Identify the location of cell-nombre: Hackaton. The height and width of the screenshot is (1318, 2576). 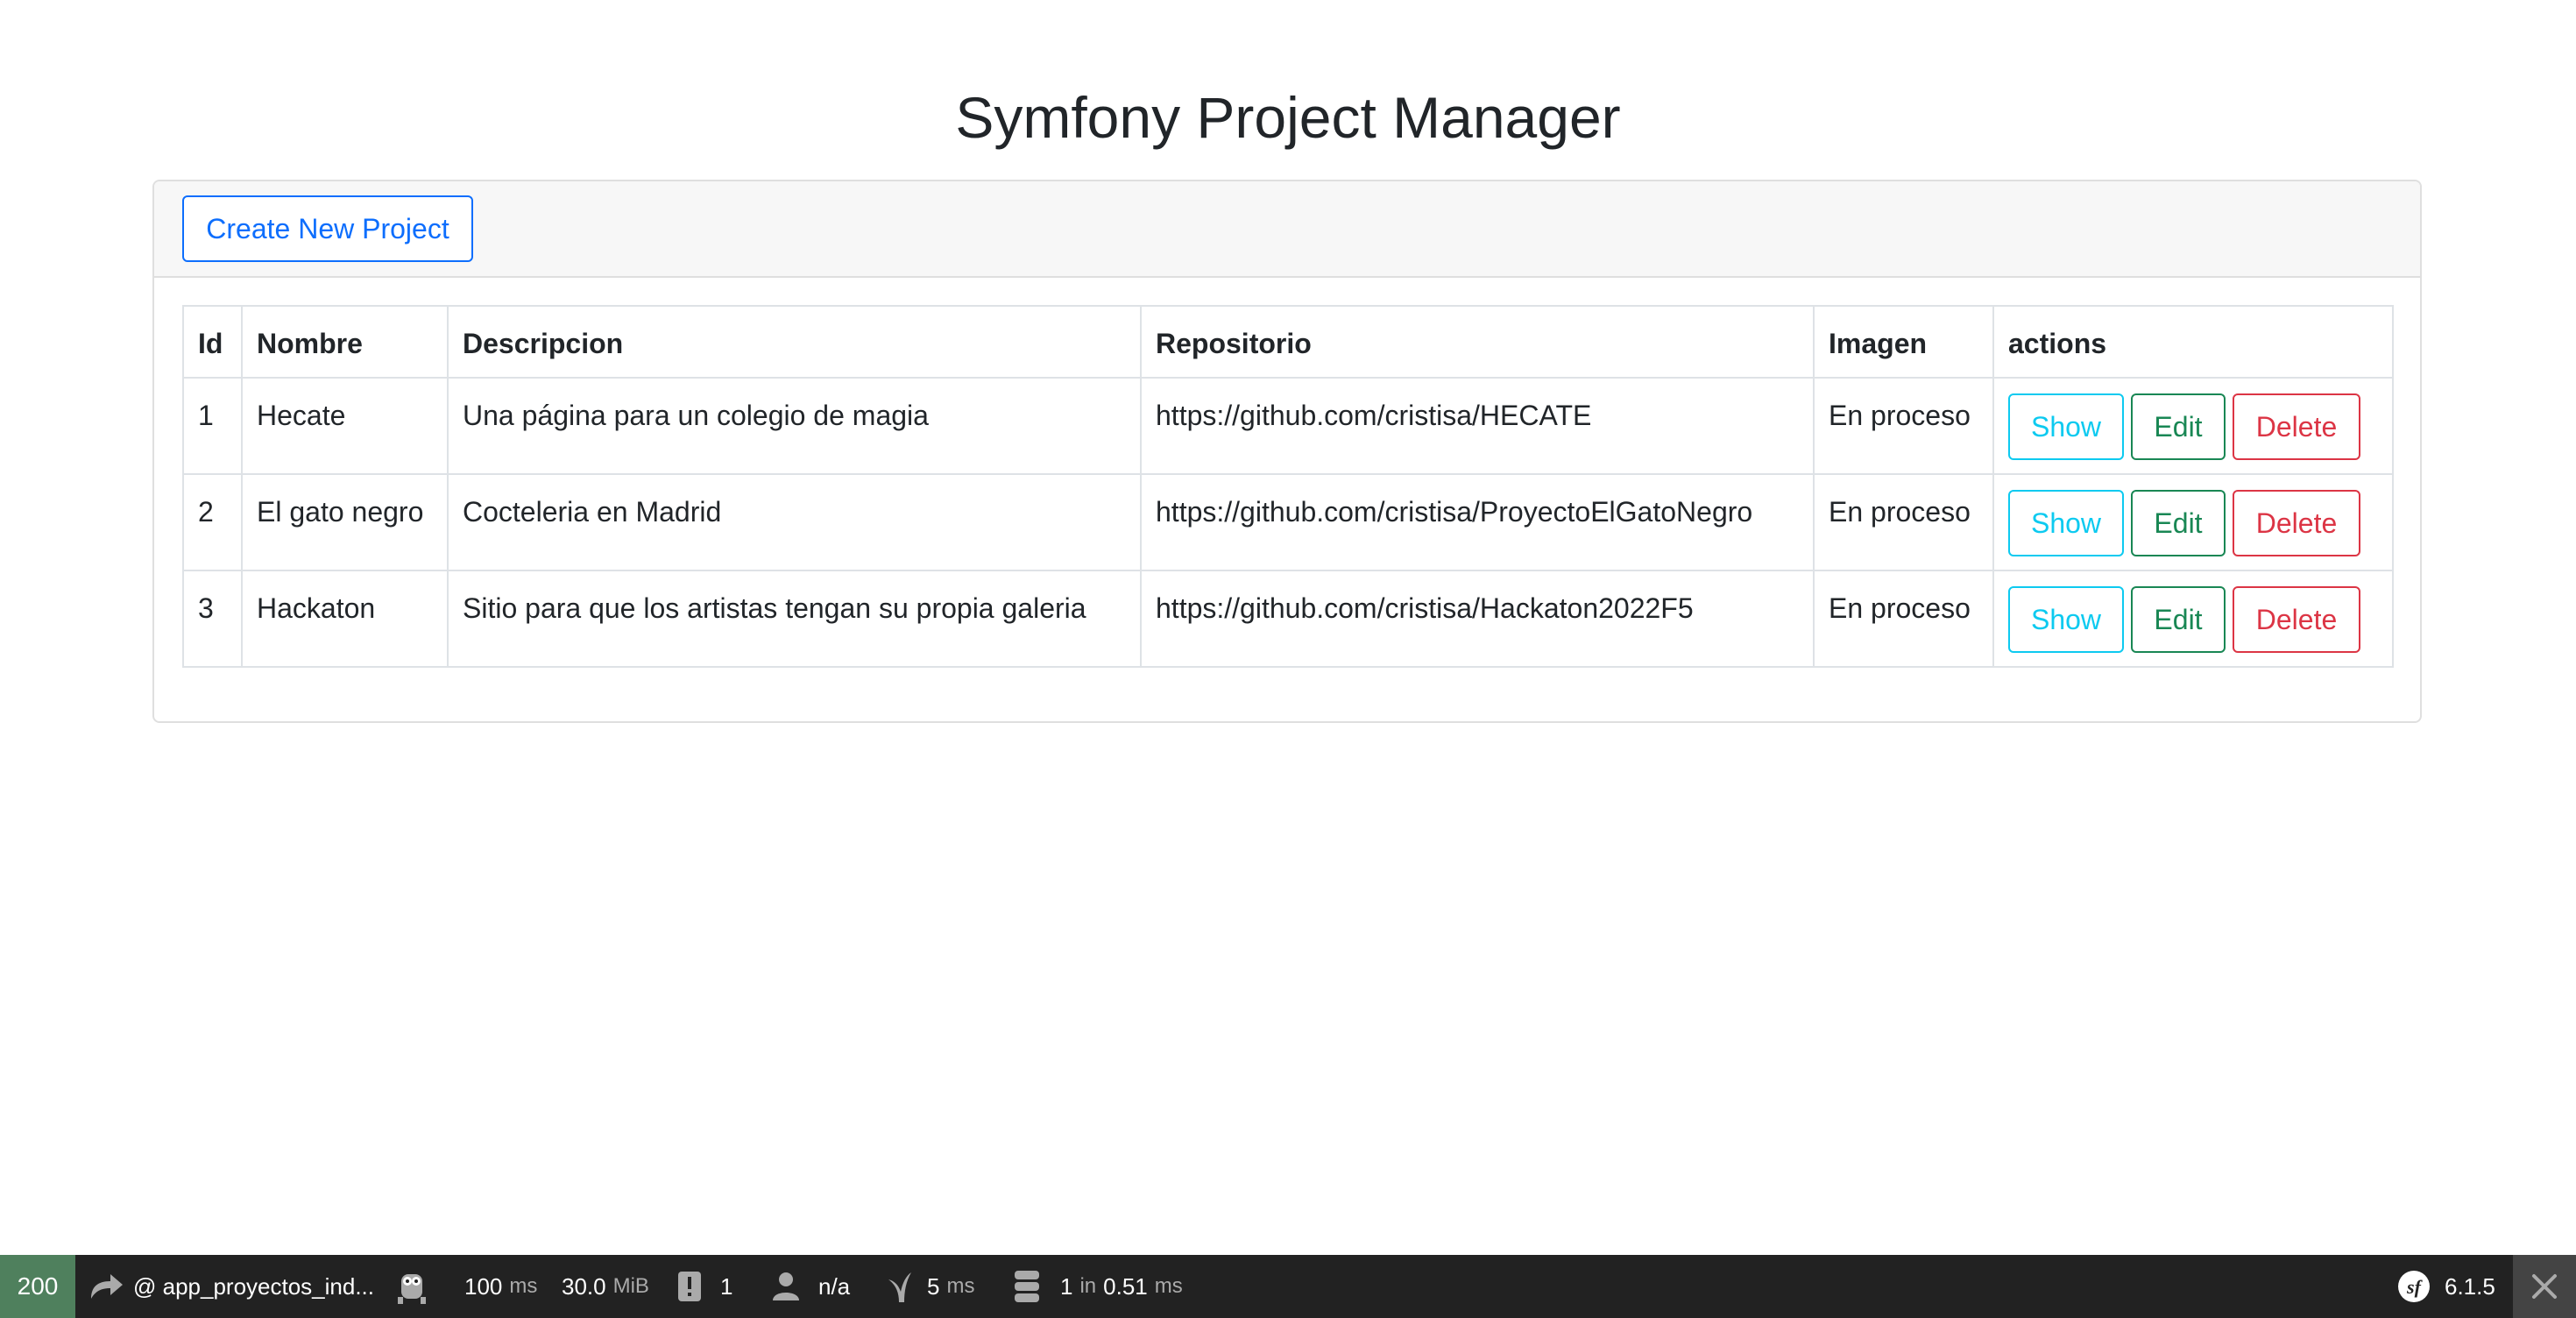
(316, 608).